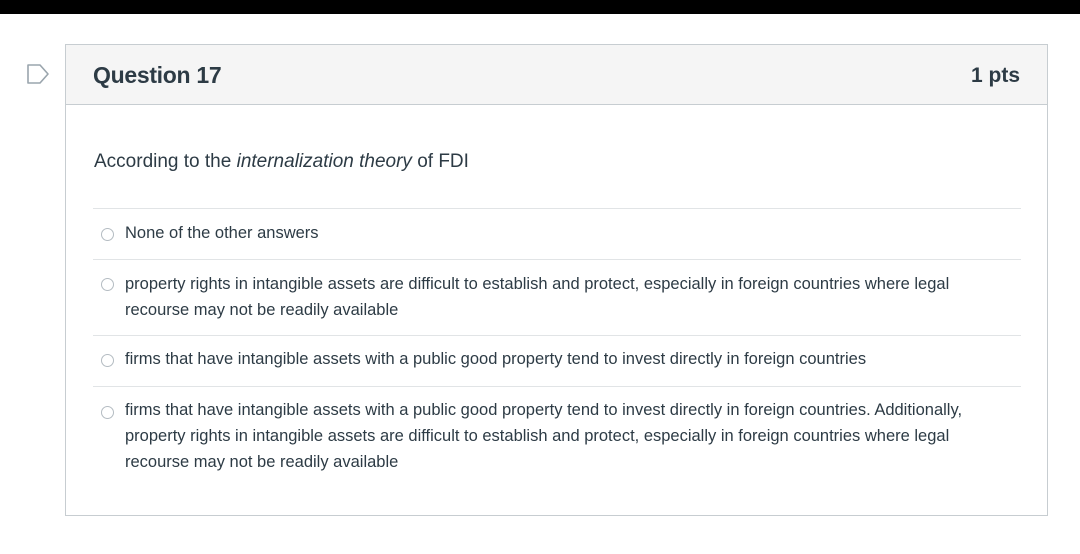  Describe the element at coordinates (557, 233) in the screenshot. I see `answer-option-1: None of the other answers` at that location.